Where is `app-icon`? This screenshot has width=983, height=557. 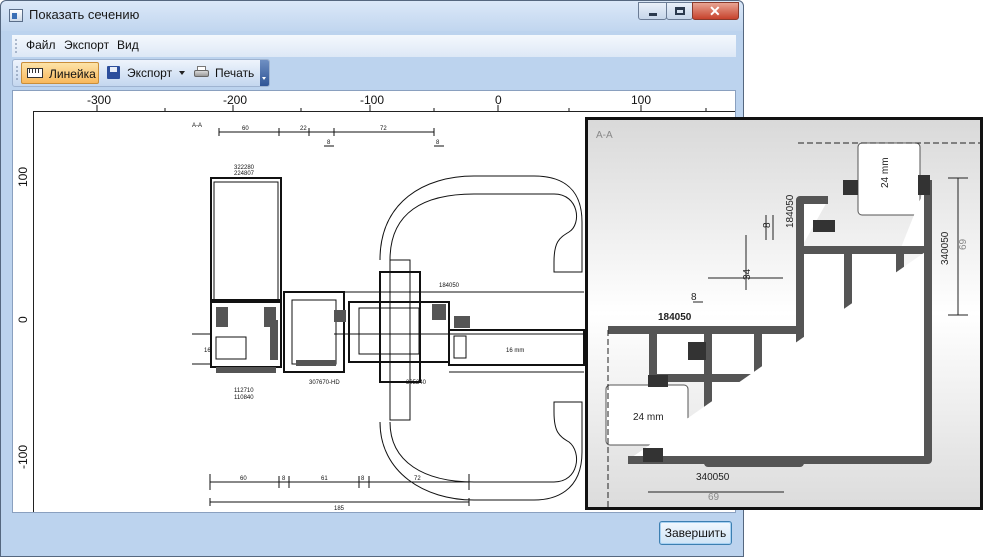 app-icon is located at coordinates (16, 15).